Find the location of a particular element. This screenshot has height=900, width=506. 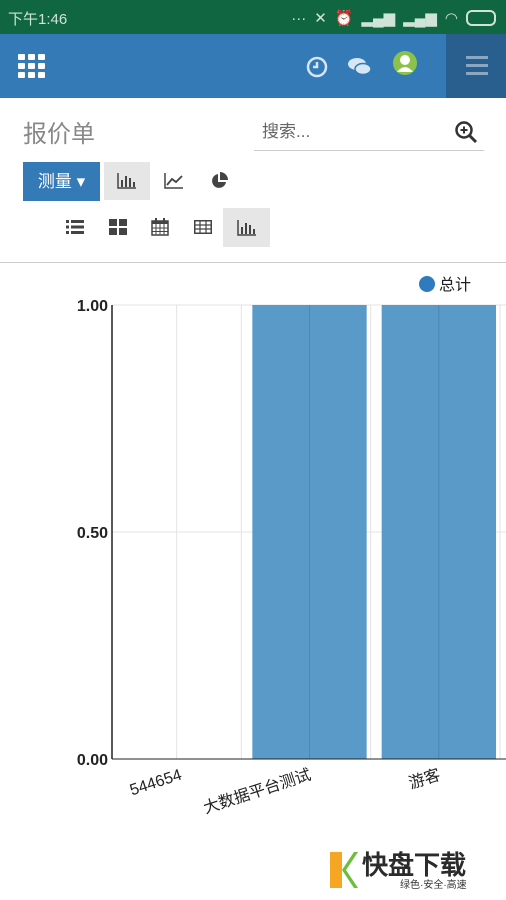

wifi-icon: ◠ is located at coordinates (451, 18).